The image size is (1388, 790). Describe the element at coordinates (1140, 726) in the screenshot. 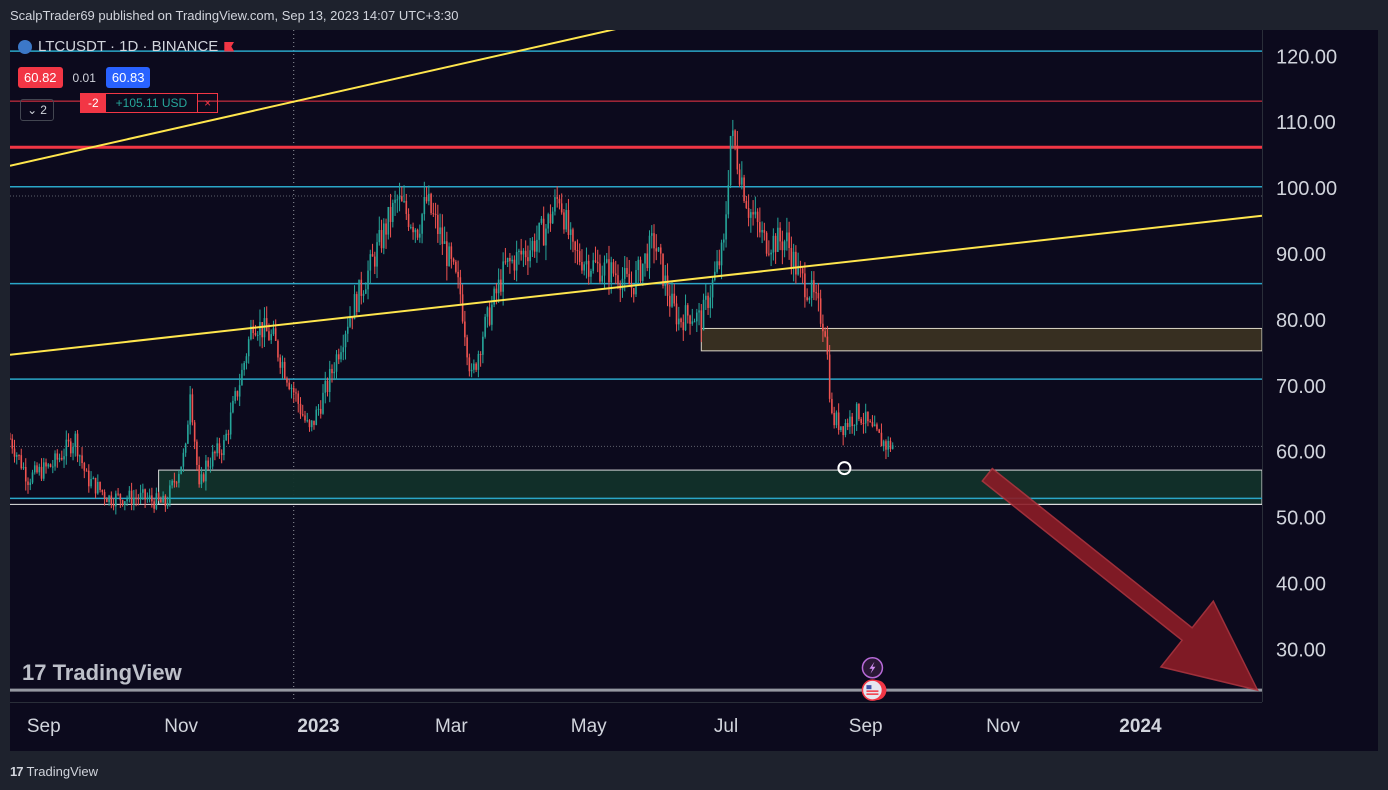

I see `time-tick-label: 2024` at that location.